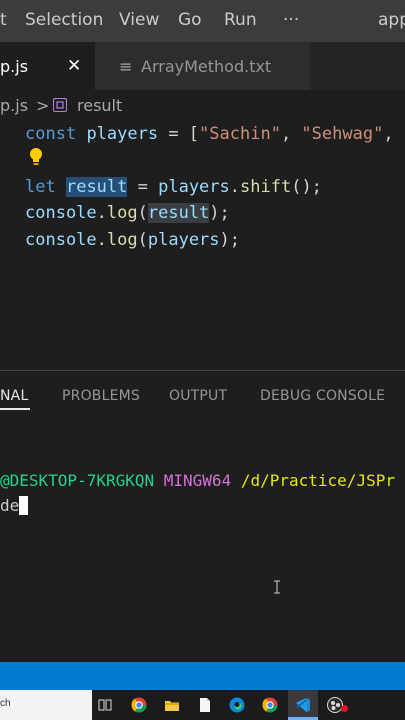  What do you see at coordinates (240, 20) in the screenshot?
I see `menu-item-run: Run` at bounding box center [240, 20].